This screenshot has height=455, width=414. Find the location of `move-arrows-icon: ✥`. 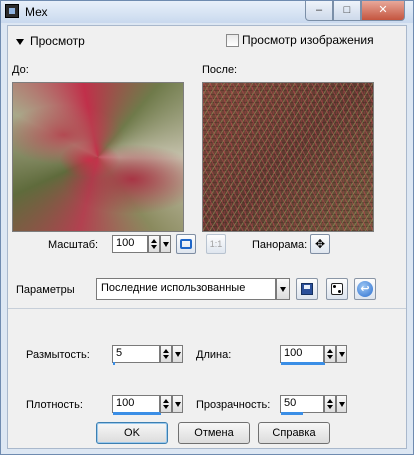

move-arrows-icon: ✥ is located at coordinates (320, 244).